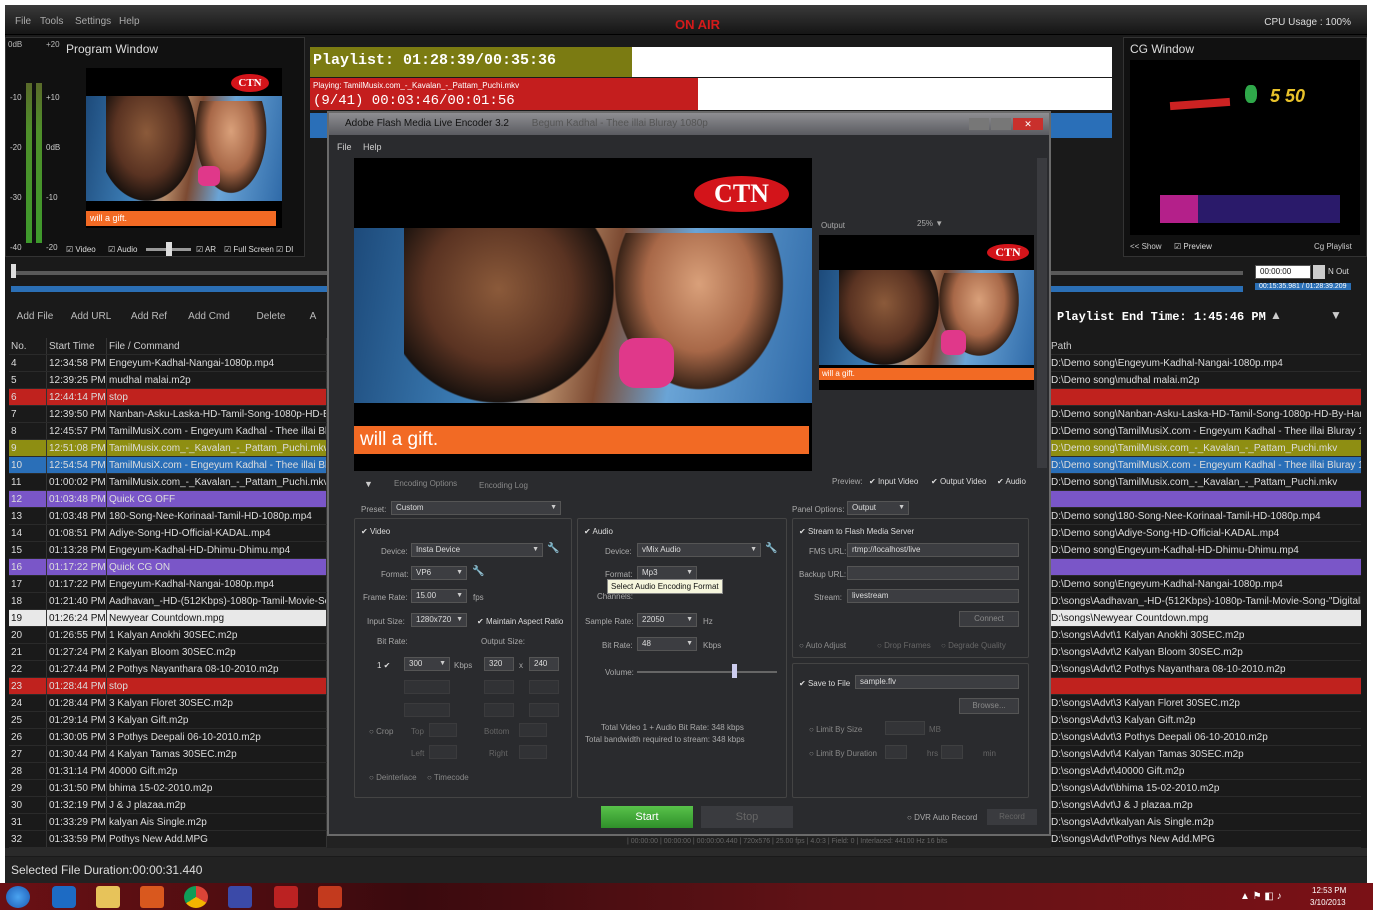 The width and height of the screenshot is (1373, 910). Describe the element at coordinates (168, 703) in the screenshot. I see `table-row: 24 01:28:44 PM 3 Kalyan Floret 30SEC.m2p` at that location.